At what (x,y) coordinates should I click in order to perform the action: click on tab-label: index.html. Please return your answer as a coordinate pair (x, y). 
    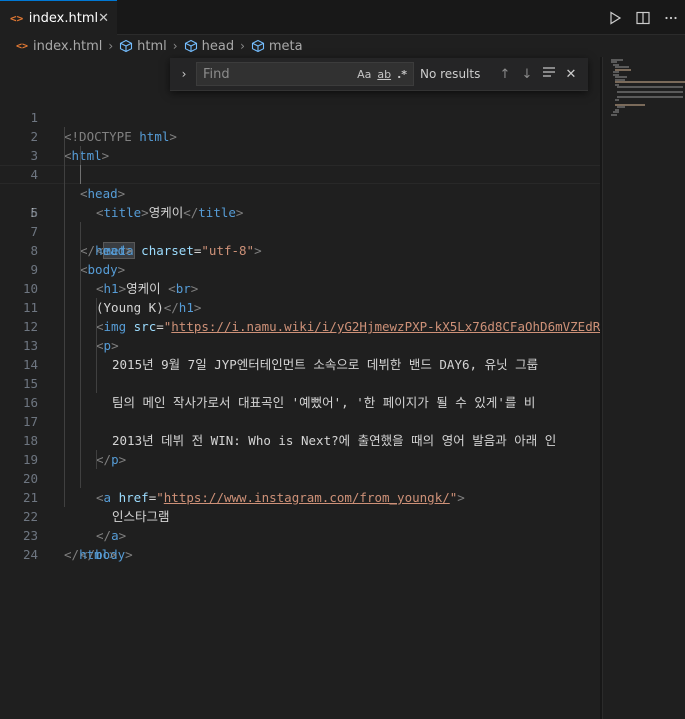
    Looking at the image, I should click on (63, 18).